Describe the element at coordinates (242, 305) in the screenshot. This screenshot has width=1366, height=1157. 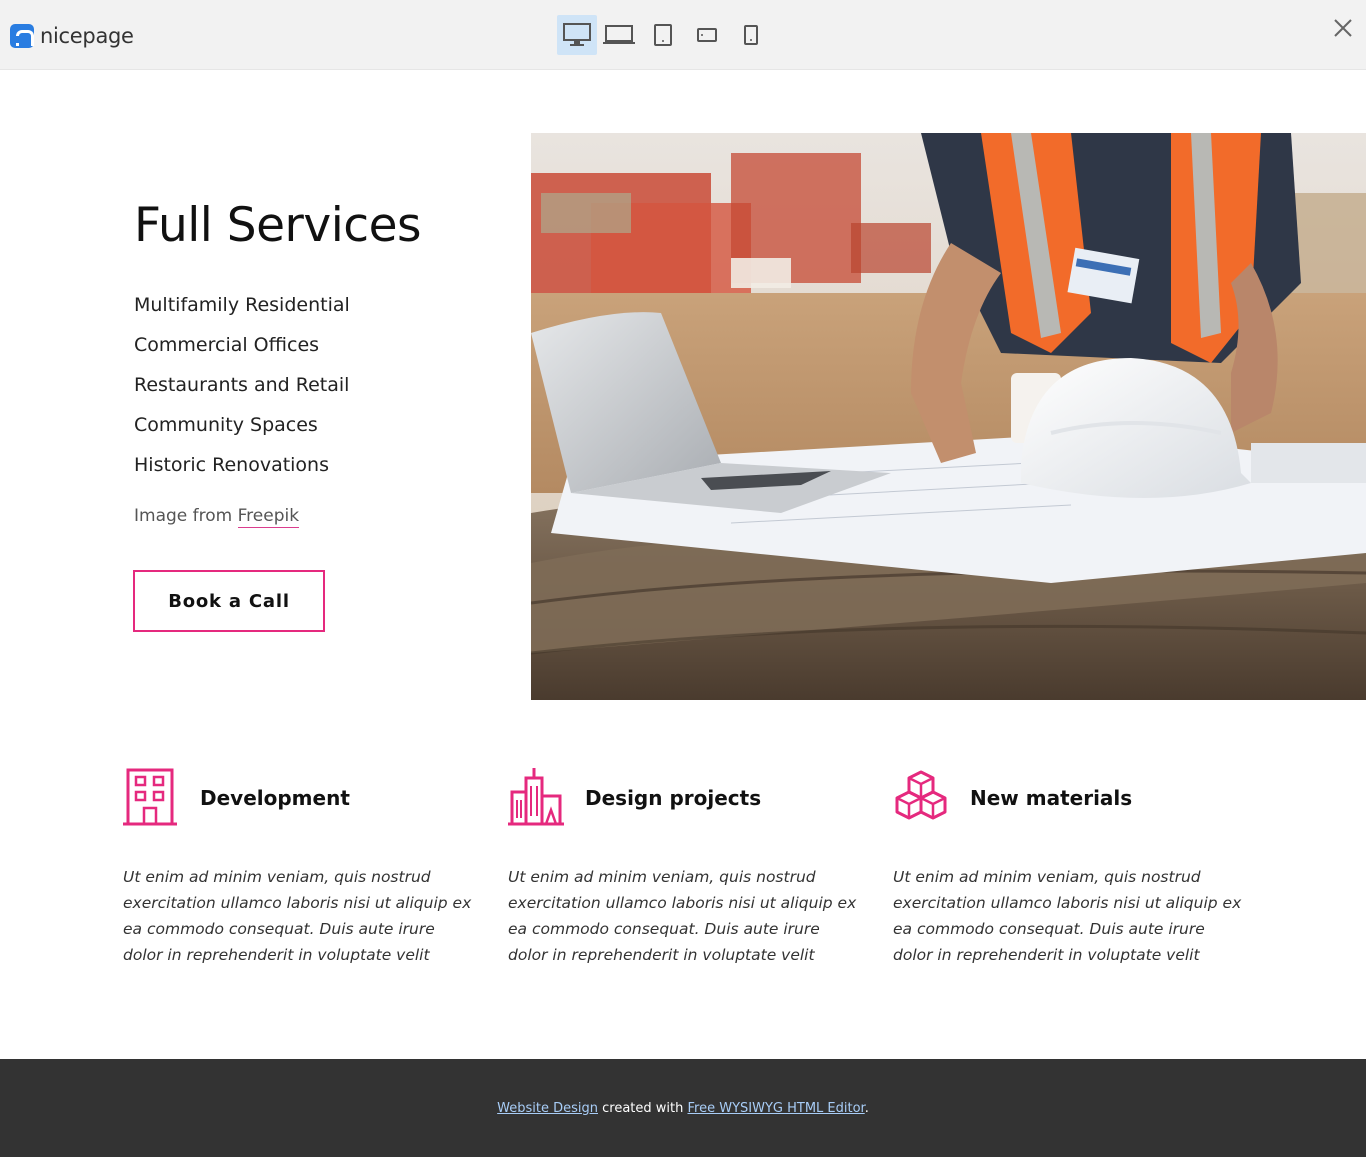
I see `service-item: Multifamily Residential` at that location.